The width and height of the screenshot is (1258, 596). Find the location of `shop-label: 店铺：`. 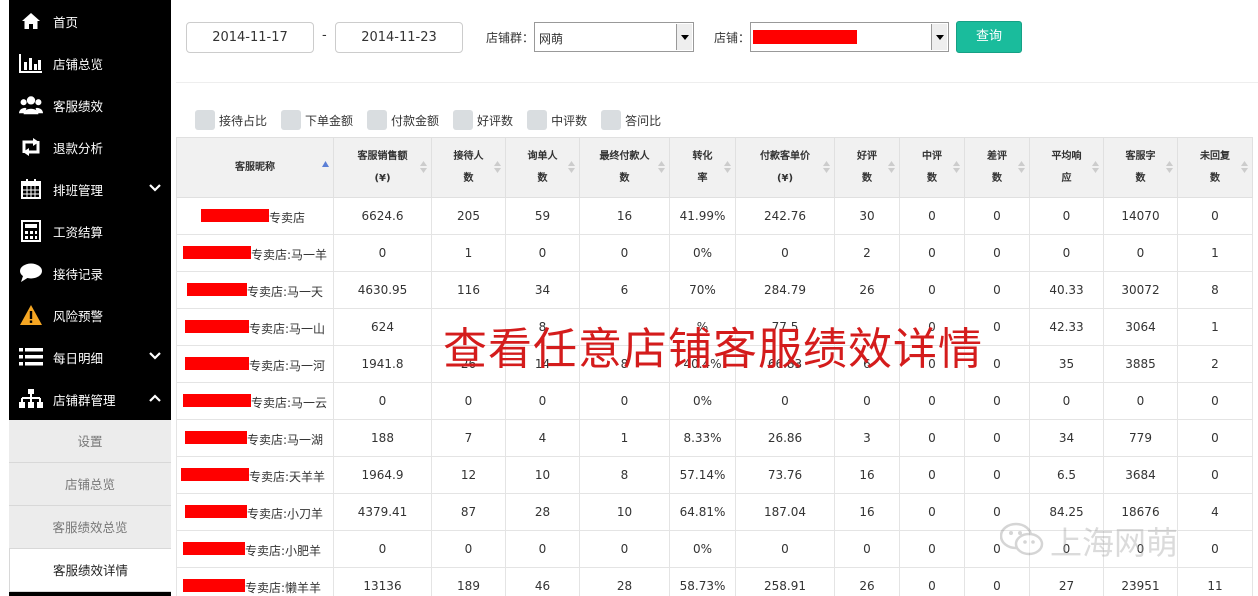

shop-label: 店铺： is located at coordinates (732, 38).